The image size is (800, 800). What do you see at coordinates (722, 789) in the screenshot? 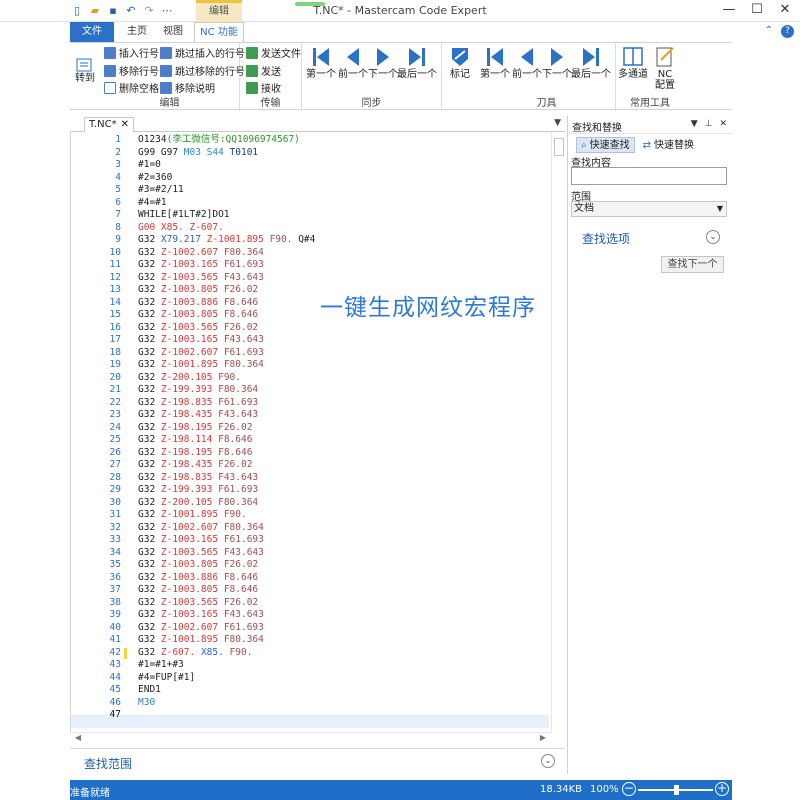
I see `zoom-in-button: +` at bounding box center [722, 789].